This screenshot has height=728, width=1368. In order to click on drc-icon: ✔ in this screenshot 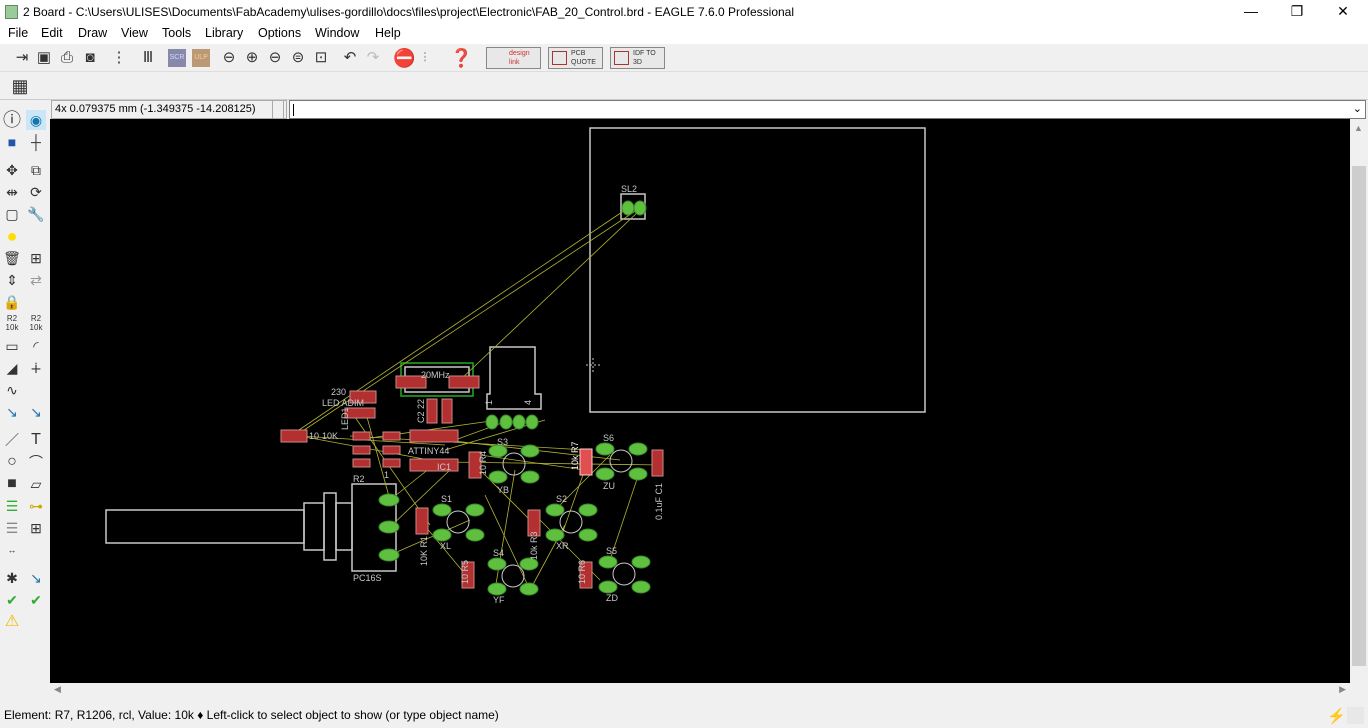, I will do `click(36, 600)`.